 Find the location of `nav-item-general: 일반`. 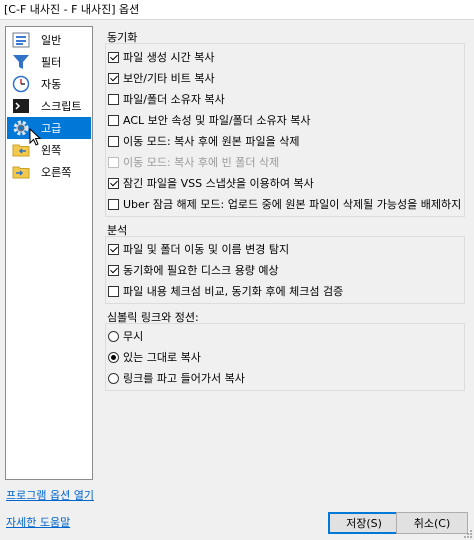

nav-item-general: 일반 is located at coordinates (49, 40).